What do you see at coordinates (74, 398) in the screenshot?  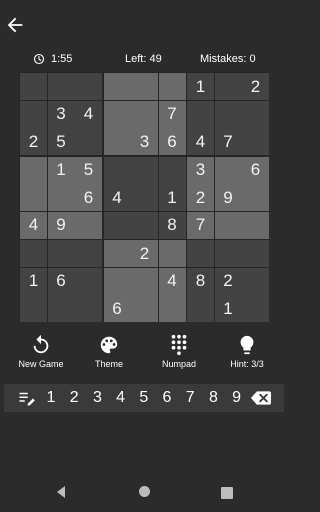 I see `number-button-2: 2` at bounding box center [74, 398].